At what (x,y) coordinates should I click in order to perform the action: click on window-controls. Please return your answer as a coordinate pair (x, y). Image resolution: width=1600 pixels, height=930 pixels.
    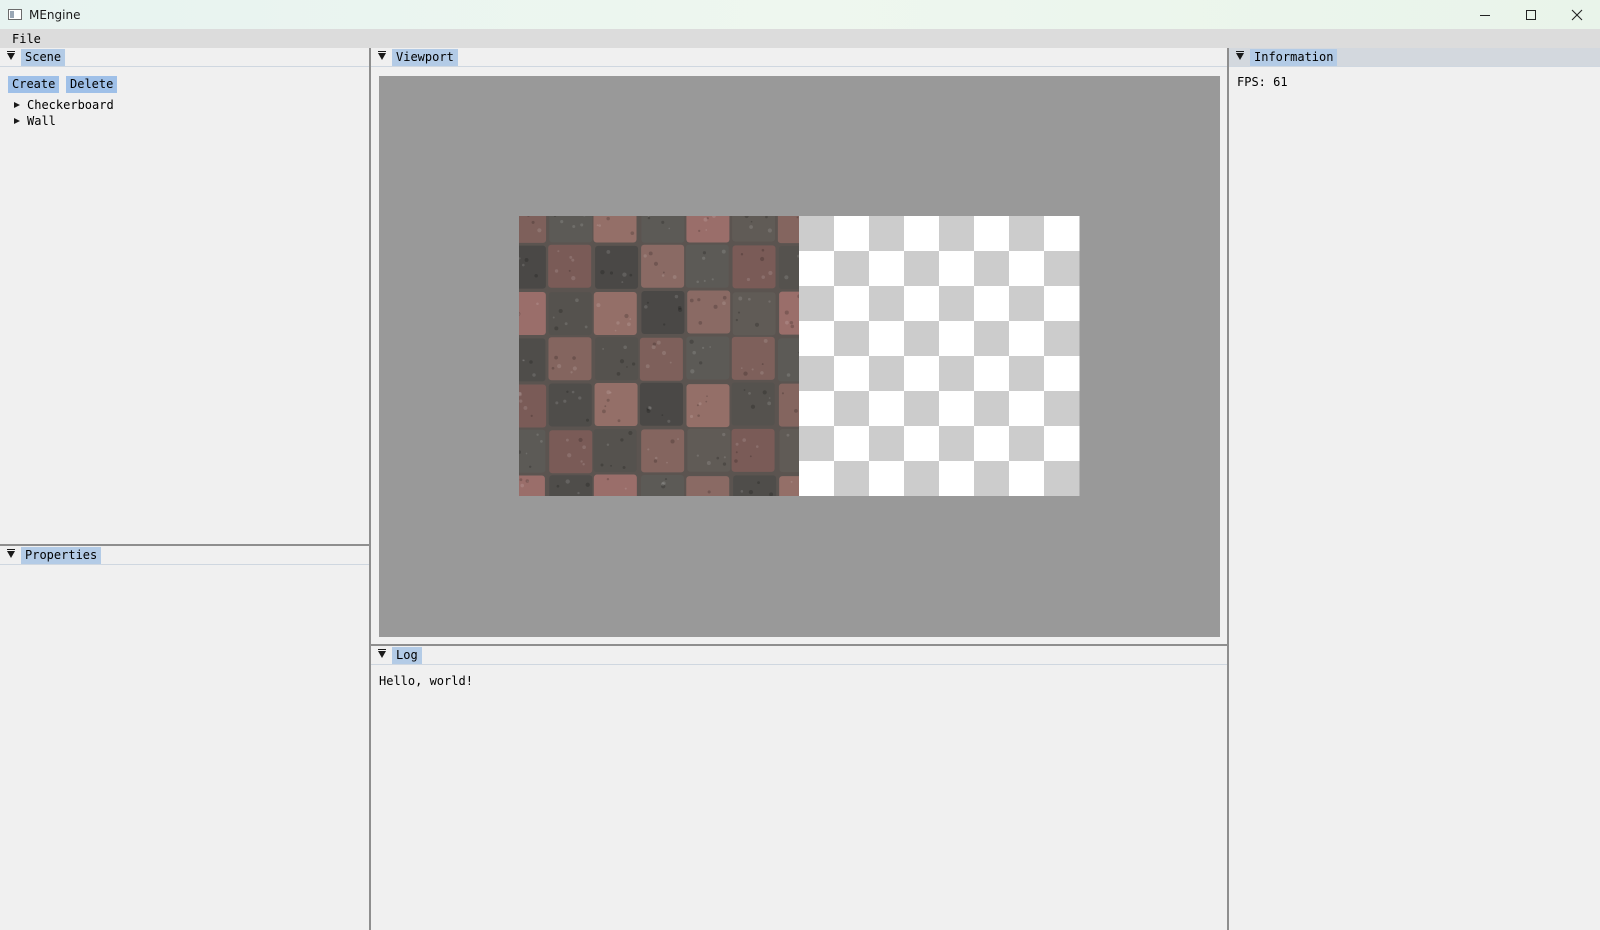
    Looking at the image, I should click on (1531, 14).